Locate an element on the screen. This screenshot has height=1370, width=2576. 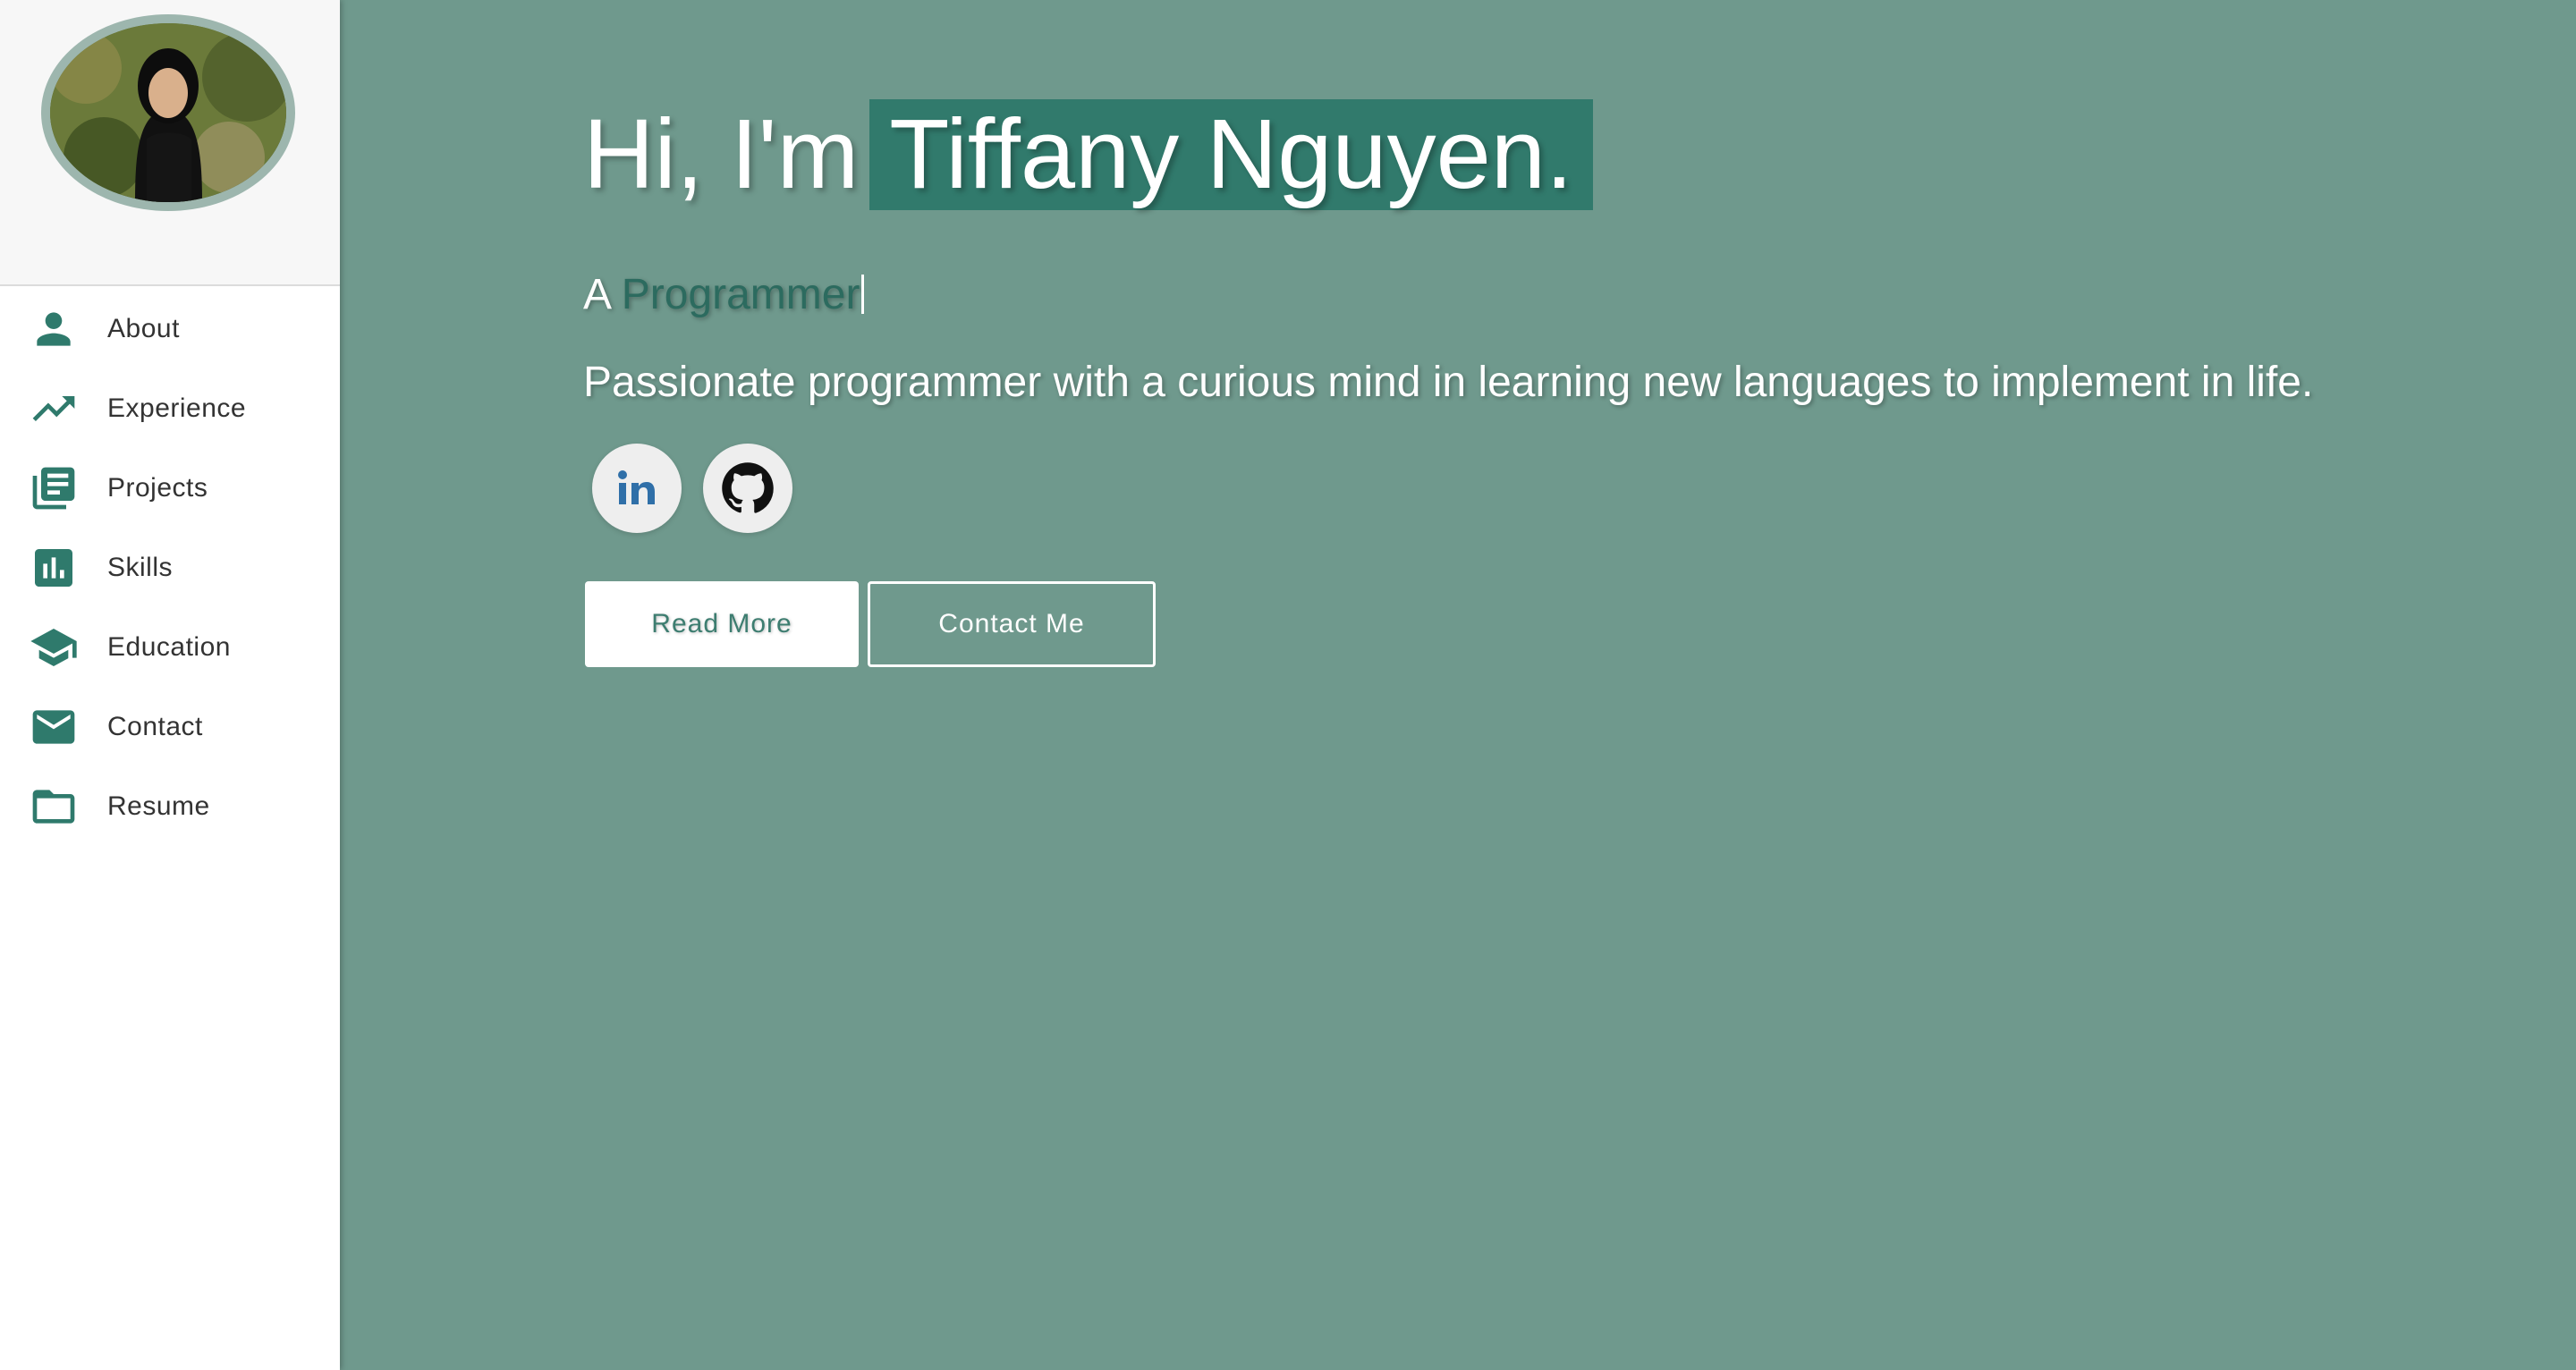
sidebar-item-label: Resume is located at coordinates (158, 806).